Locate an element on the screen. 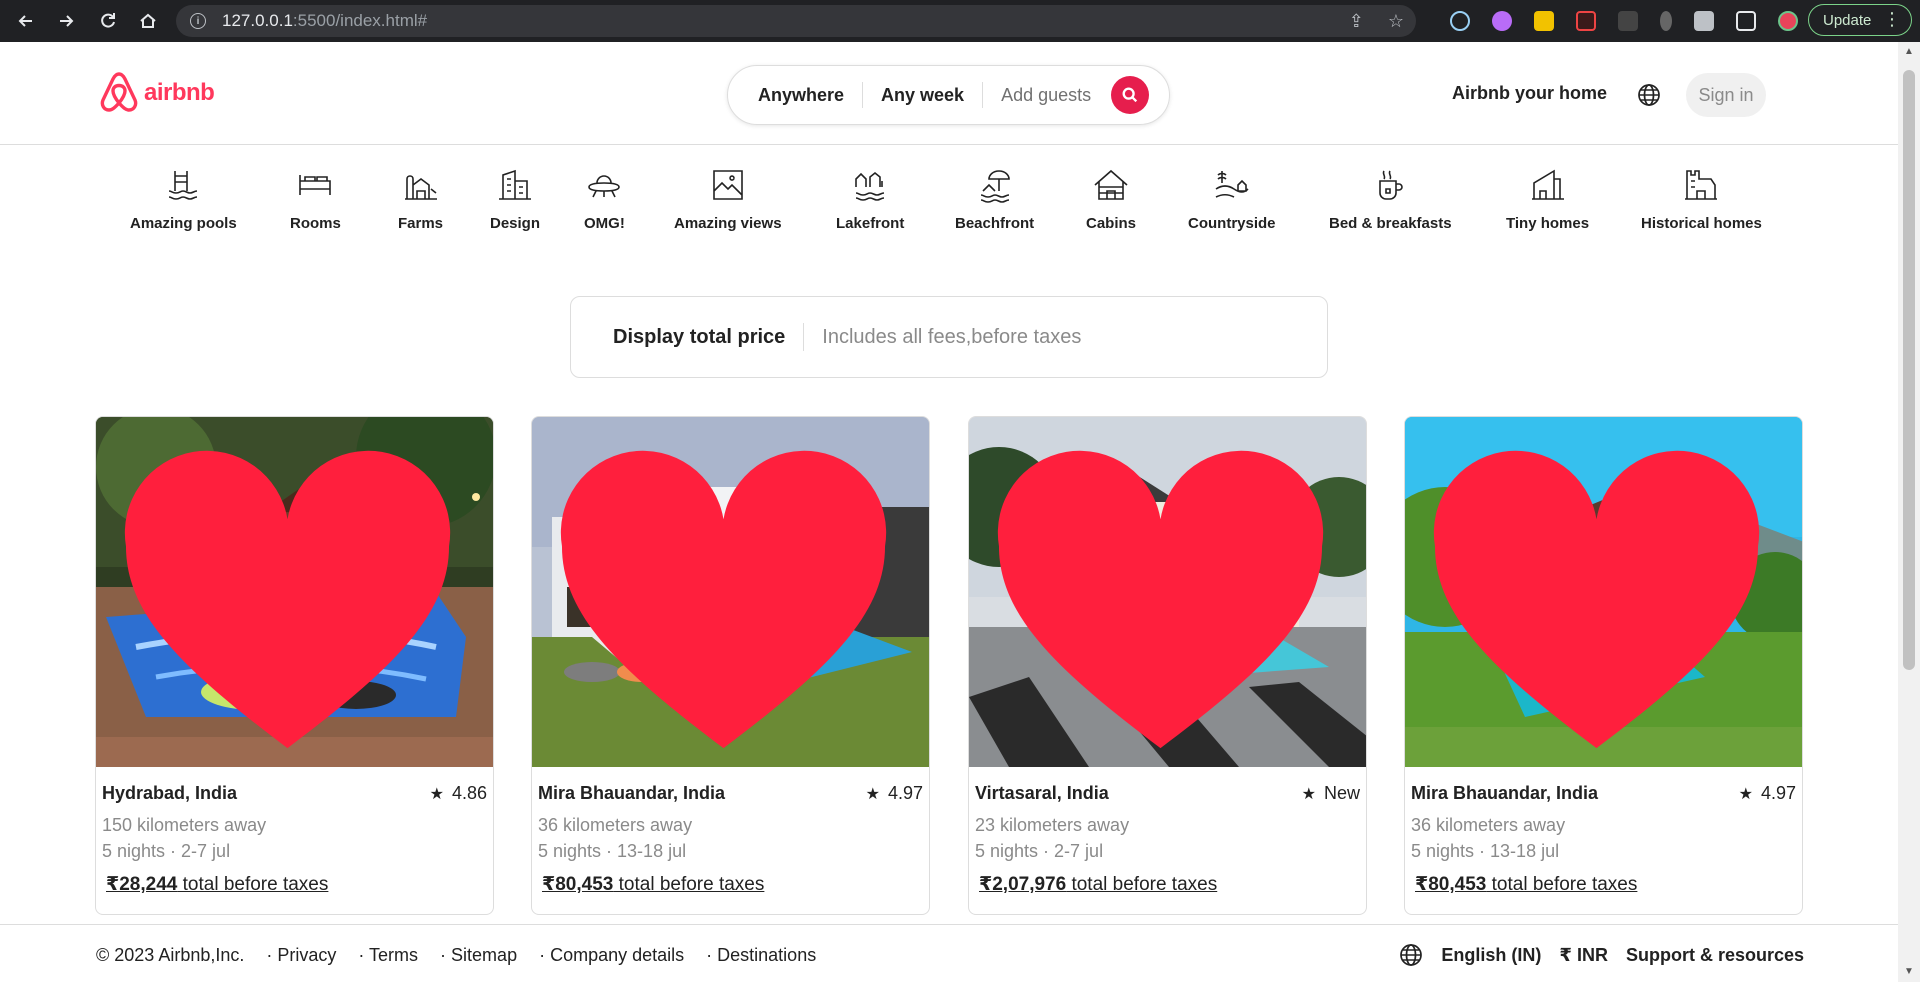  host-link: Airbnb your home is located at coordinates (1529, 93).